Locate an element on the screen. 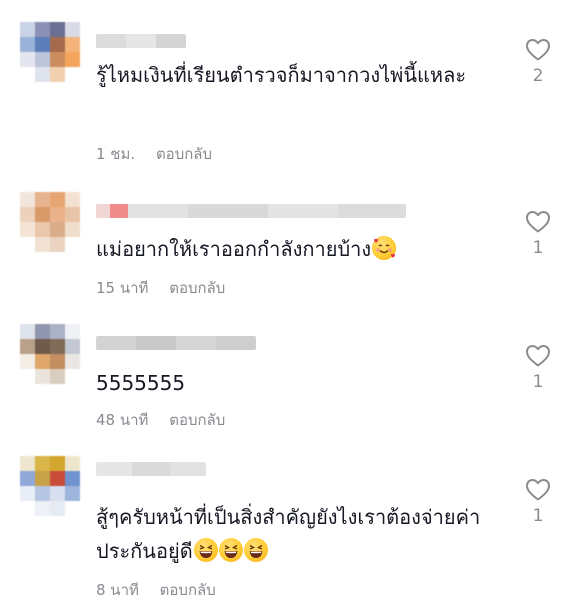 The height and width of the screenshot is (613, 576). comment-time: 48 นาที is located at coordinates (122, 420).